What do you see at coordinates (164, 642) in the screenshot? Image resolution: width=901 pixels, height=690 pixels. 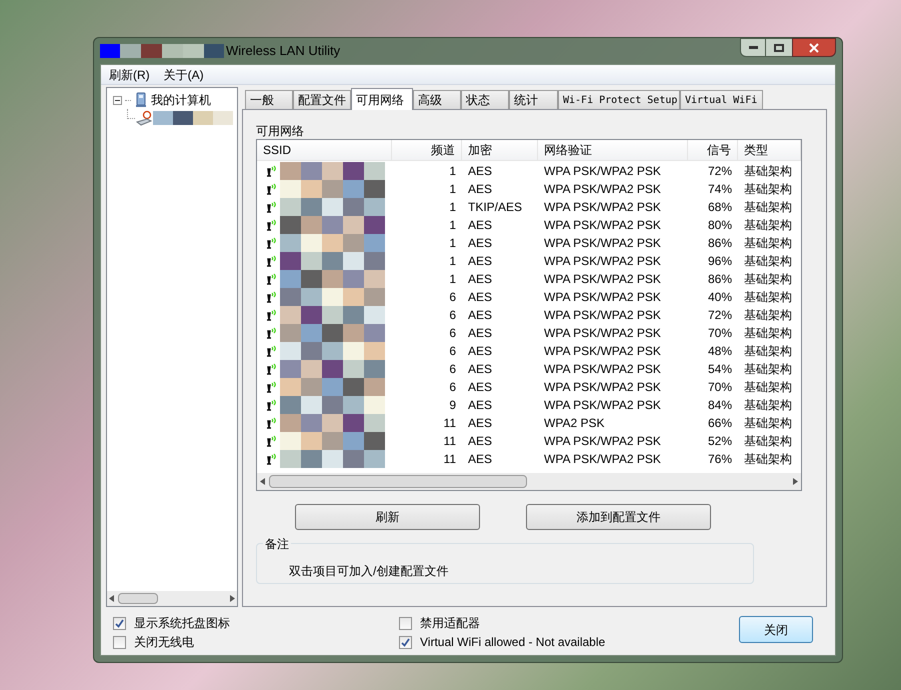 I see `checkbox-label: 关闭无线电` at bounding box center [164, 642].